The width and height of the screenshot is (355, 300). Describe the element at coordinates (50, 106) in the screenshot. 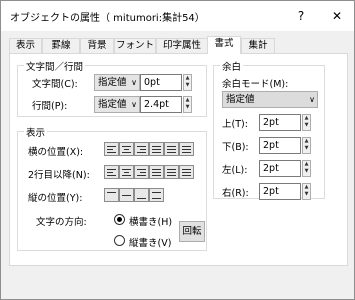

I see `line-spacing-label: 行間(P):` at that location.